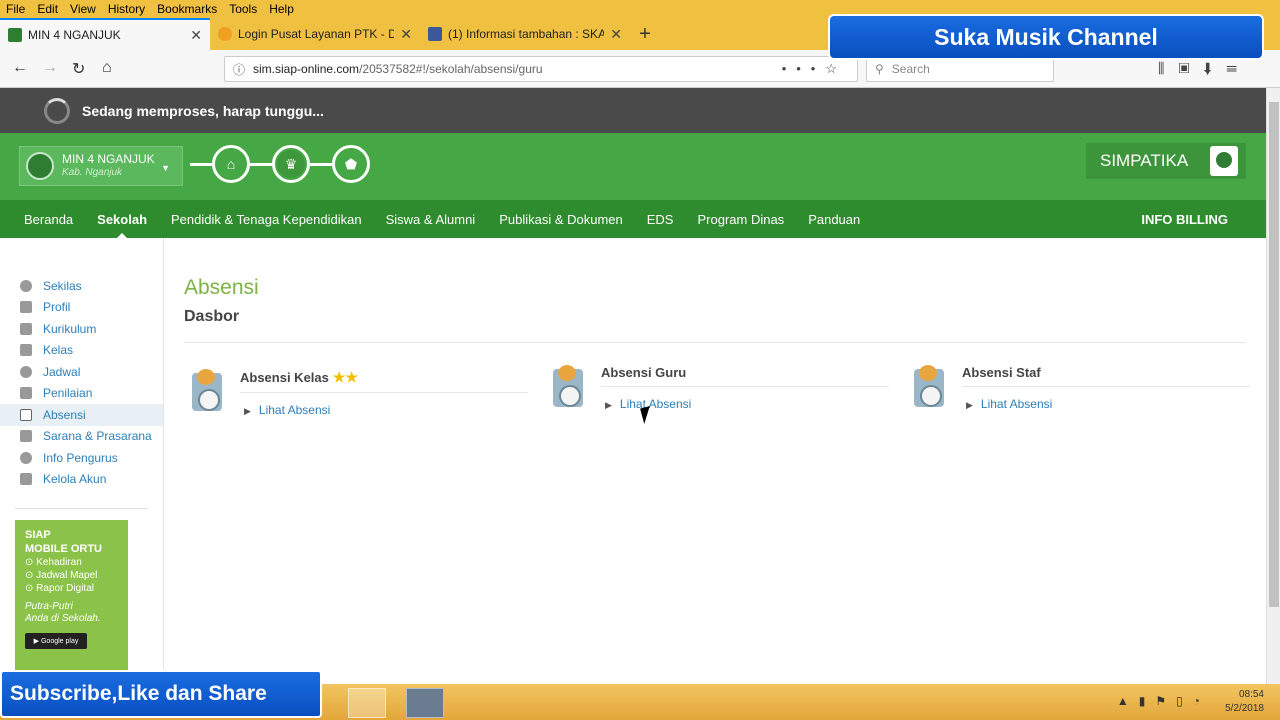 The height and width of the screenshot is (720, 1280). I want to click on sidebar-item-info-pengurus: Info Pengurus, so click(81, 458).